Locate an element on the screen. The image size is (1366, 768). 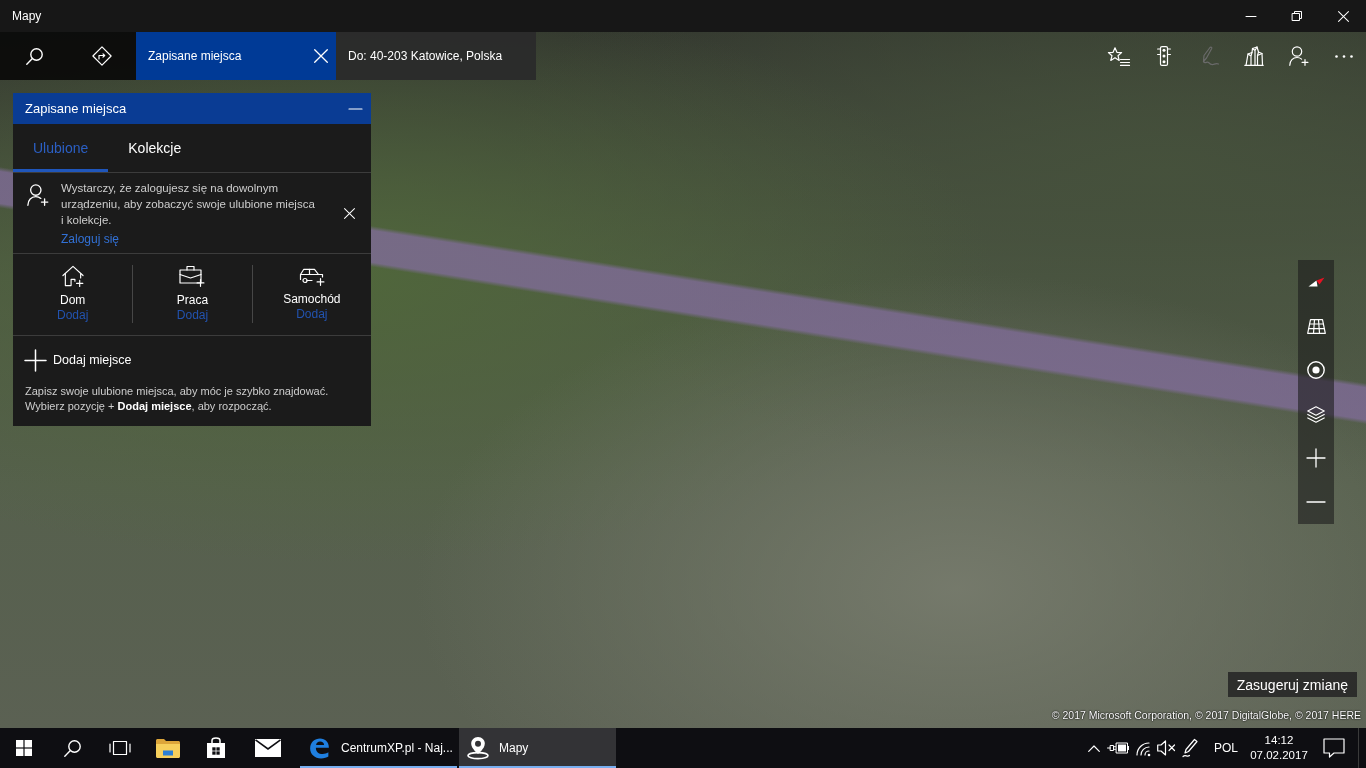
sign-in-link: Zaloguj się is located at coordinates (90, 239).